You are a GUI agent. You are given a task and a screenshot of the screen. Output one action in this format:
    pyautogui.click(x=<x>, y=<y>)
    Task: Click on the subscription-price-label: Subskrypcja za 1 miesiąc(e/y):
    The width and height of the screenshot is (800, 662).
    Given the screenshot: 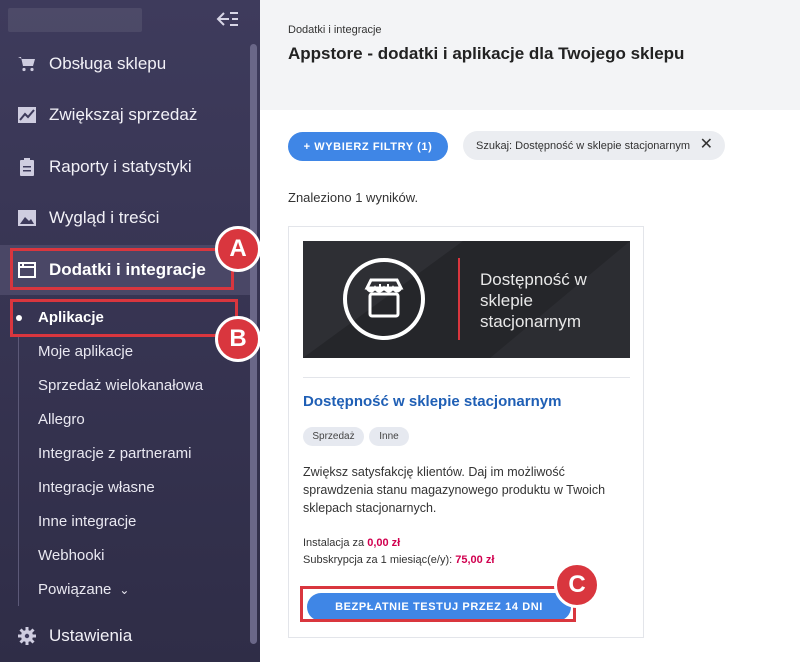 What is the action you would take?
    pyautogui.click(x=378, y=560)
    